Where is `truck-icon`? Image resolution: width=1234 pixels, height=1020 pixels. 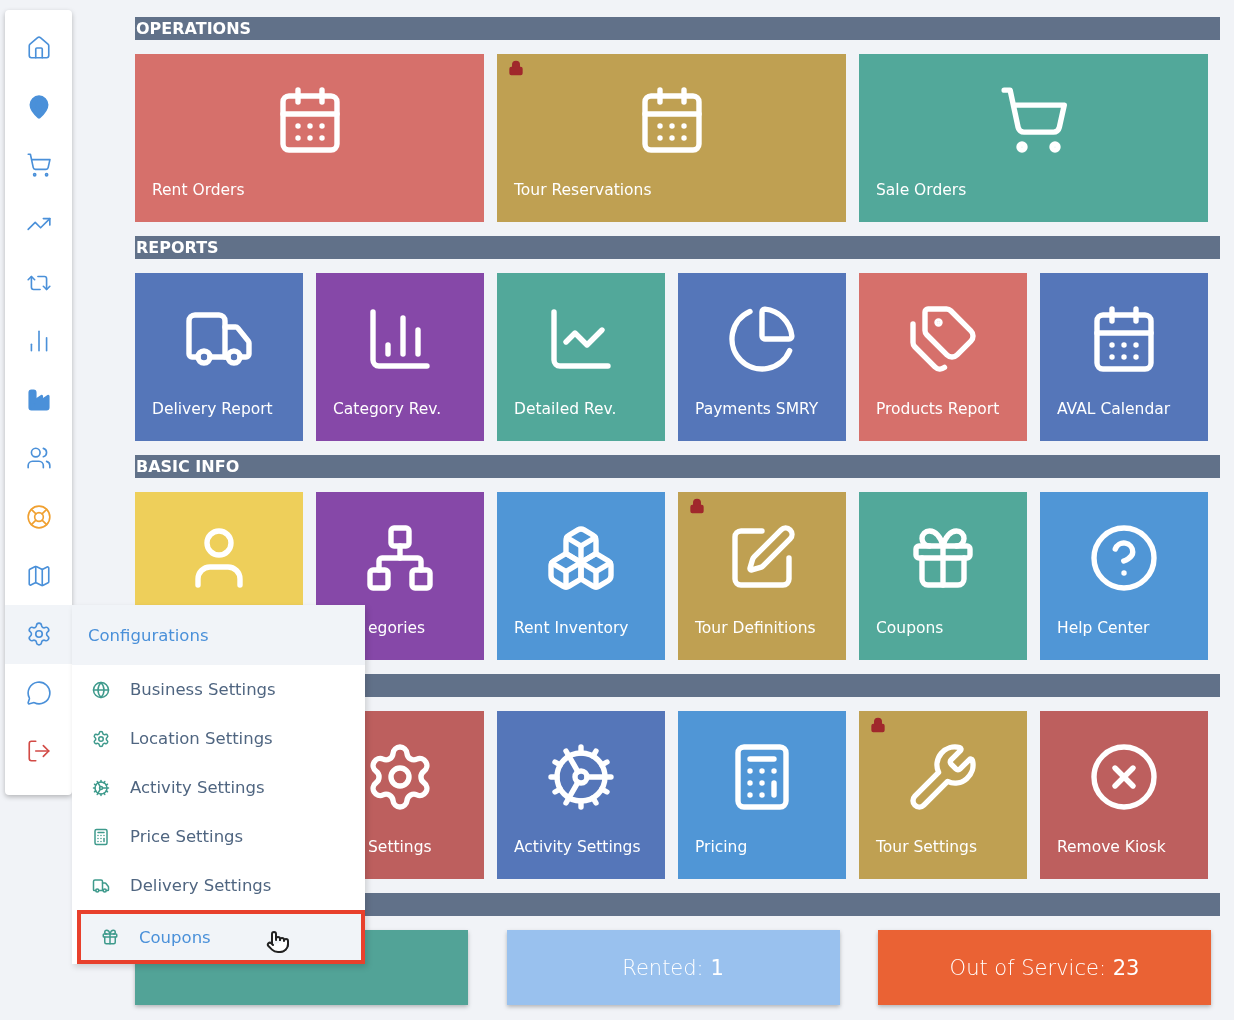
truck-icon is located at coordinates (101, 885).